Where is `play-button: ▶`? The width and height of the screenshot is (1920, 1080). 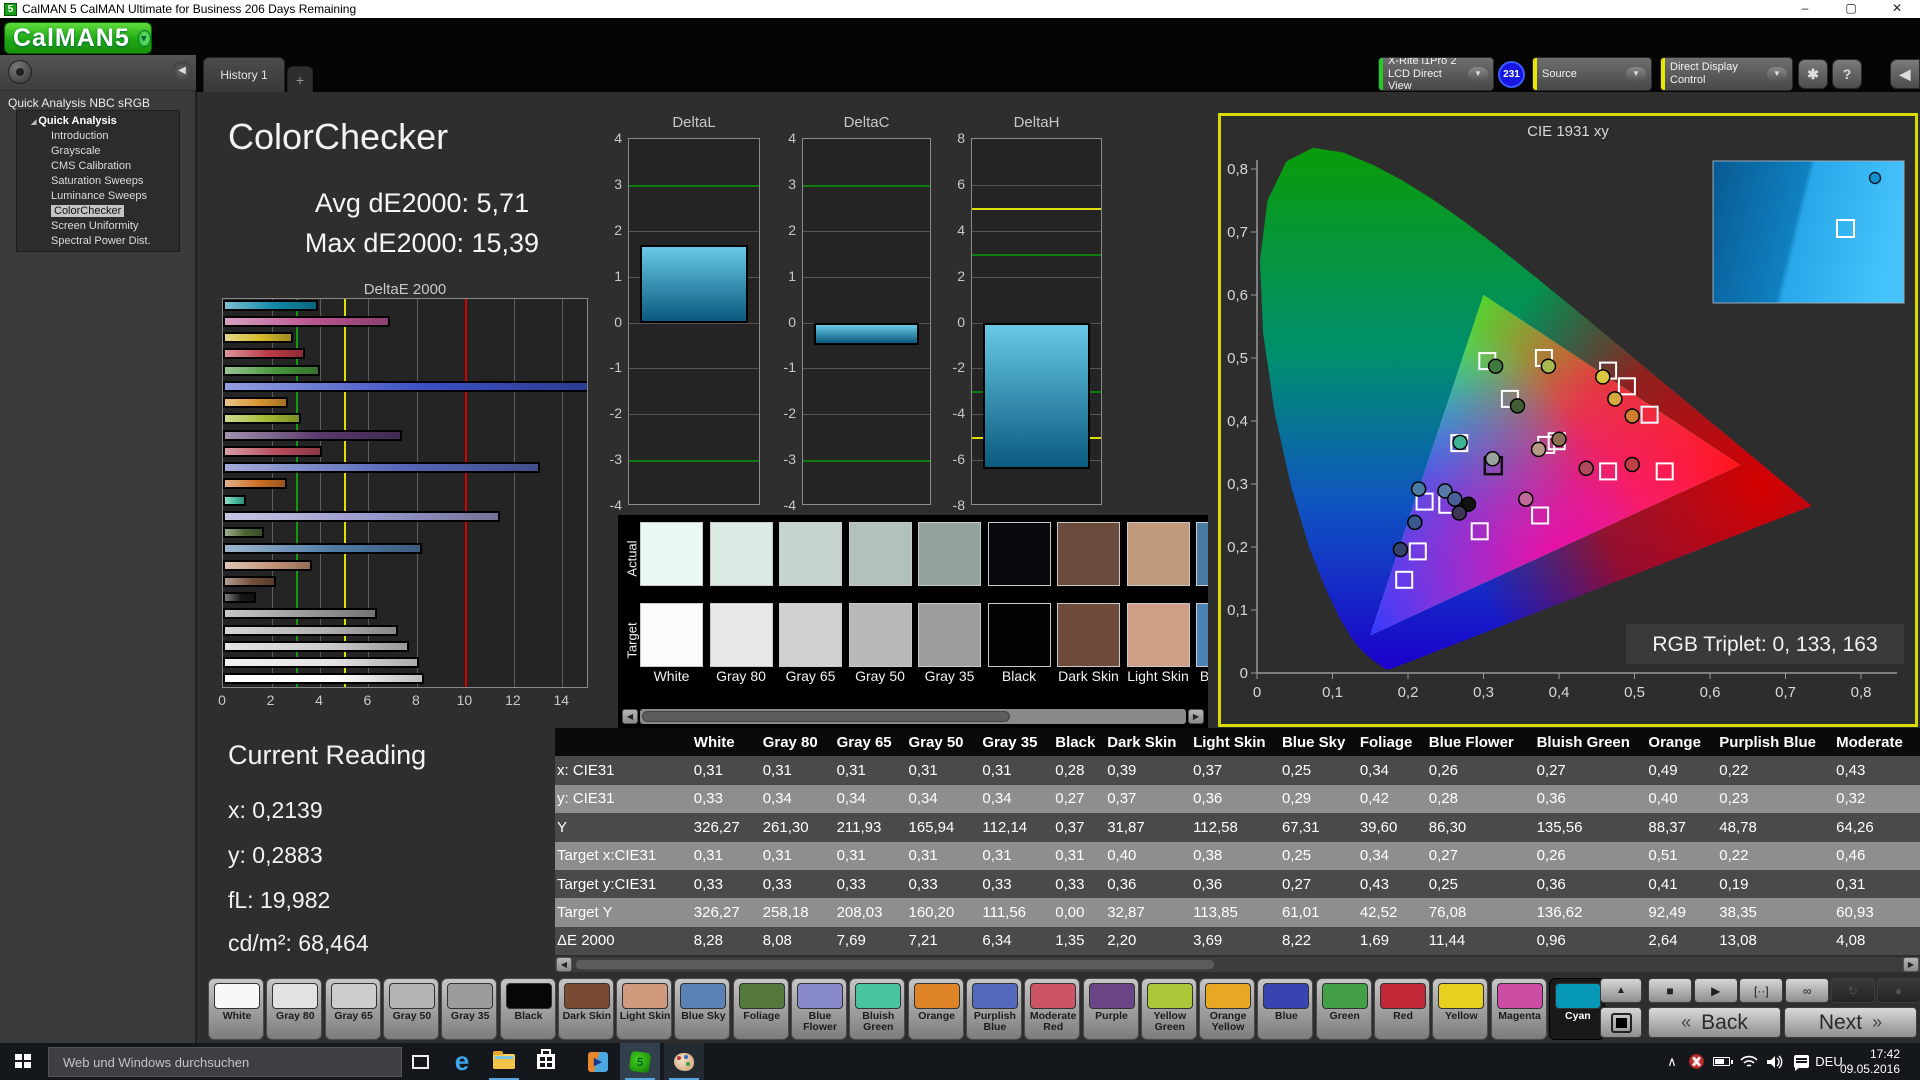 play-button: ▶ is located at coordinates (1715, 990).